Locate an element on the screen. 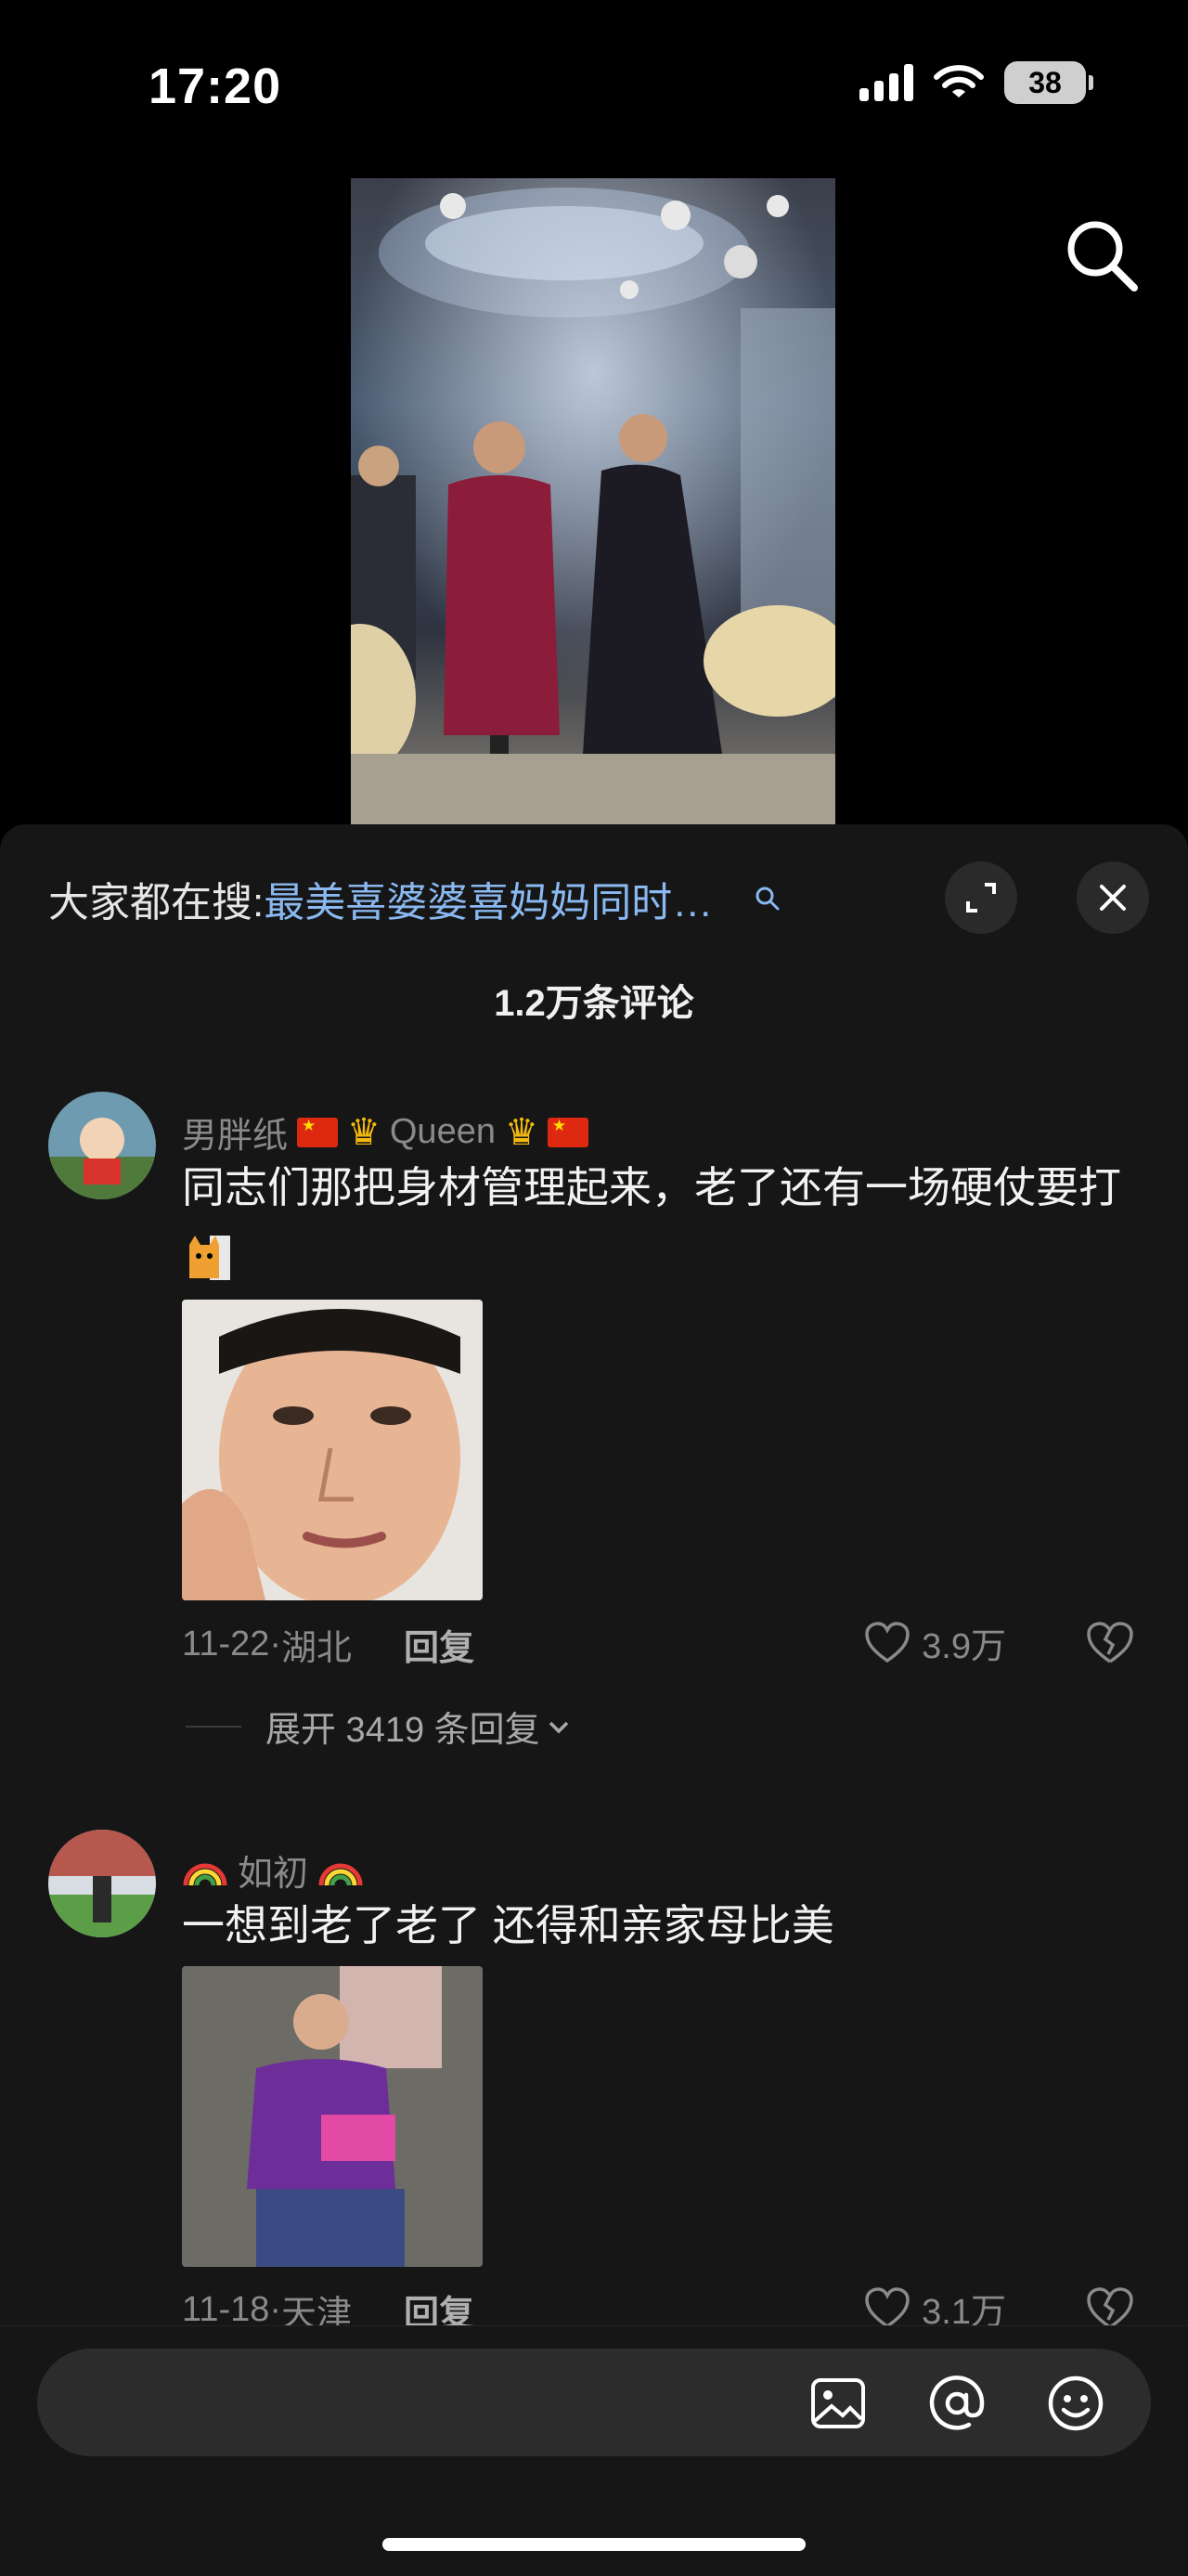 This screenshot has width=1188, height=2576. comment-date: 11-22 is located at coordinates (226, 1644).